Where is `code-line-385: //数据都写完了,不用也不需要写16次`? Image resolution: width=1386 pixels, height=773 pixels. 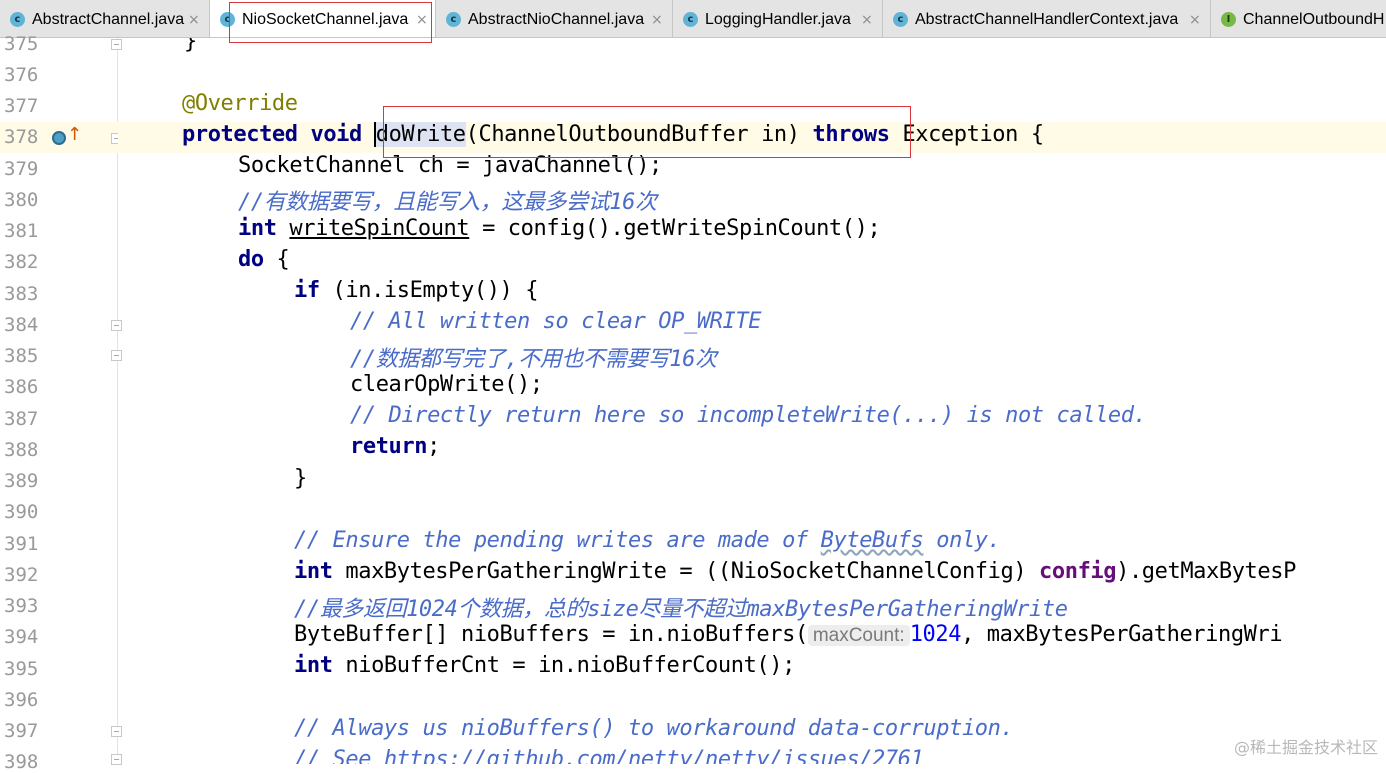 code-line-385: //数据都写完了,不用也不需要写16次 is located at coordinates (533, 359).